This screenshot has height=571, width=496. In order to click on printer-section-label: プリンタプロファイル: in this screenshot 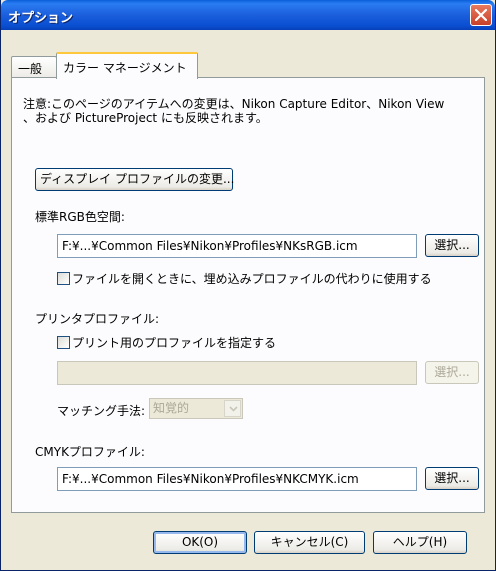, I will do `click(97, 319)`.